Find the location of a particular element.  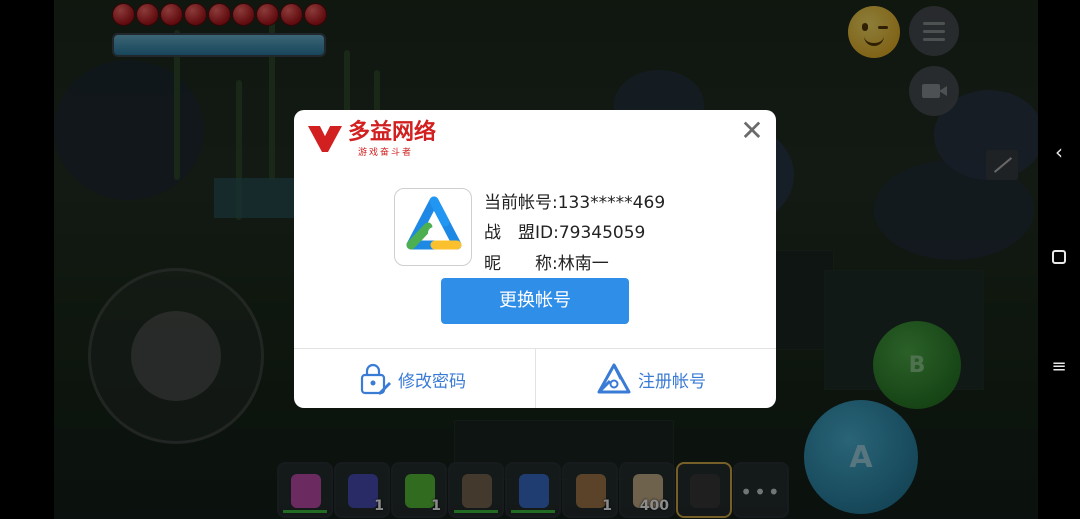

brand: 多益网络 游戏奋斗者 is located at coordinates (371, 139).